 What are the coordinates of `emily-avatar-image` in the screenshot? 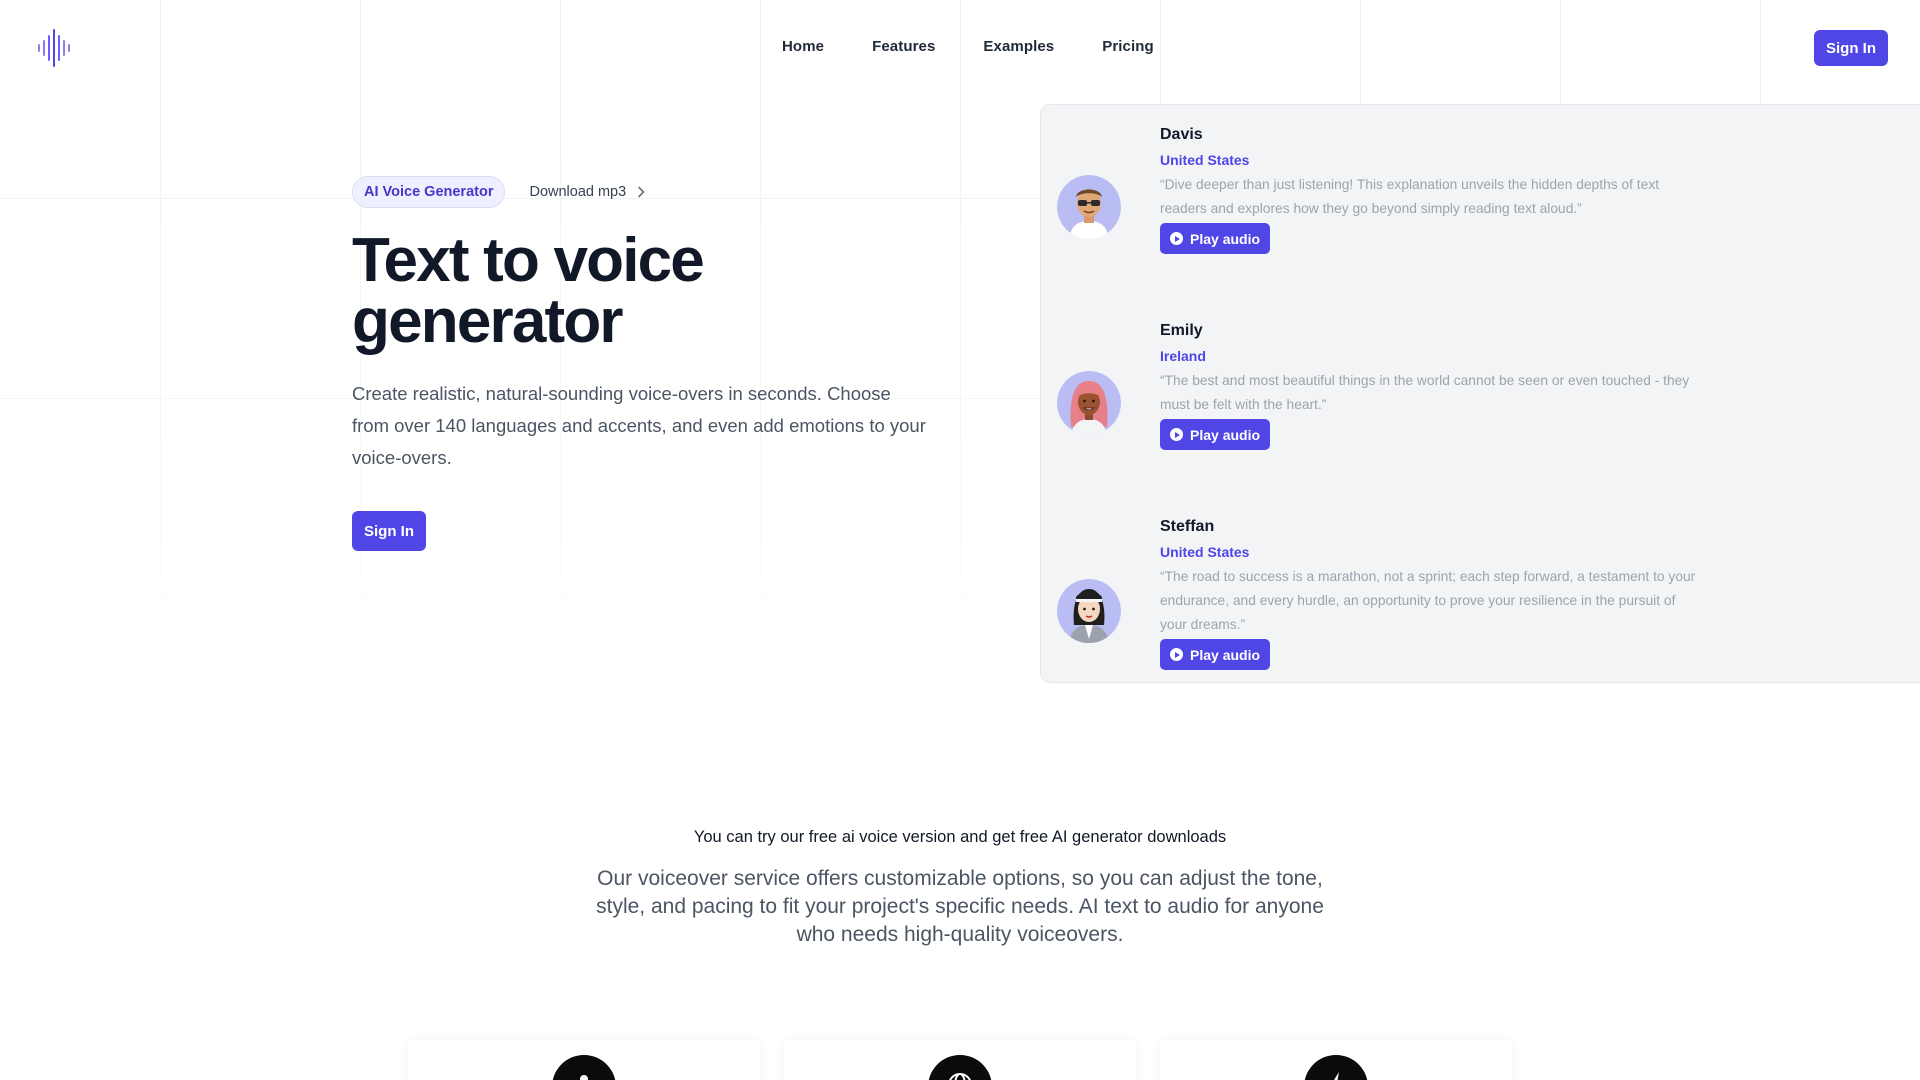 It's located at (1089, 403).